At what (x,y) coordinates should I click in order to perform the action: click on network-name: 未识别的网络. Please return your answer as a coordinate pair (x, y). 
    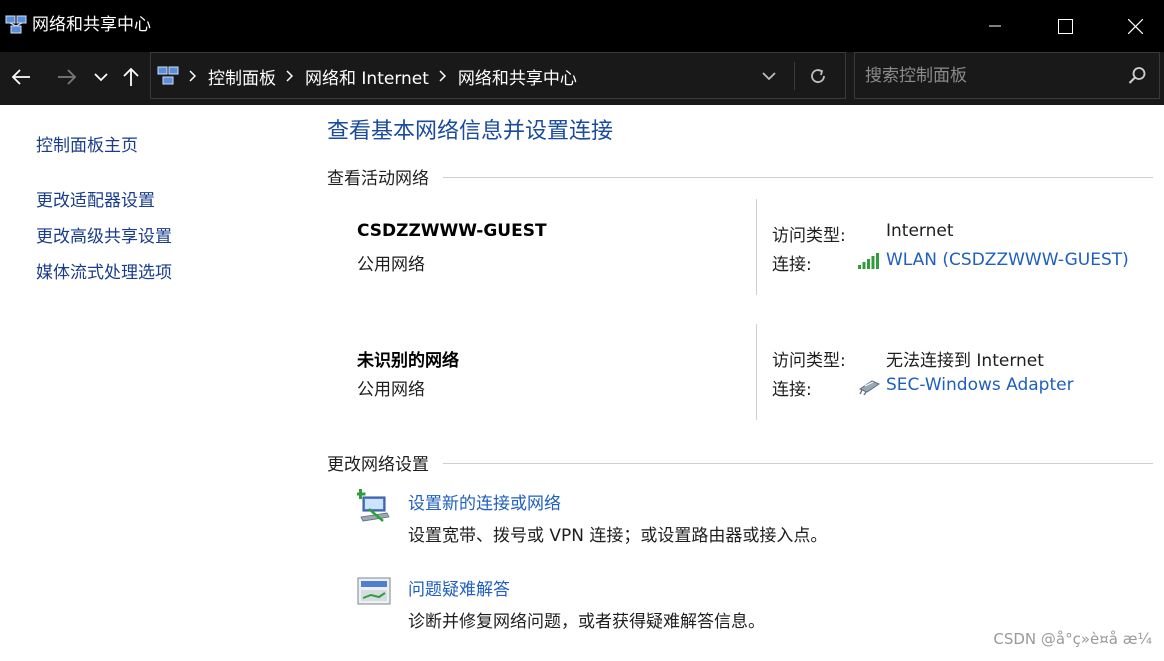
    Looking at the image, I should click on (408, 361).